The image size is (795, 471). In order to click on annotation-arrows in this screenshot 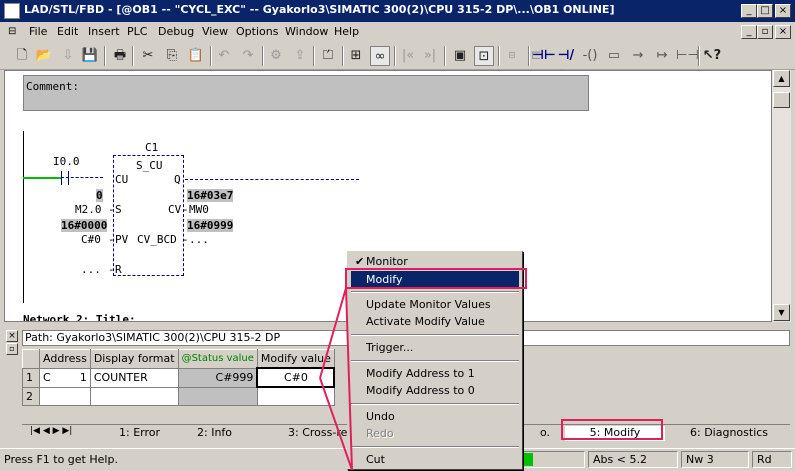, I will do `click(336, 378)`.